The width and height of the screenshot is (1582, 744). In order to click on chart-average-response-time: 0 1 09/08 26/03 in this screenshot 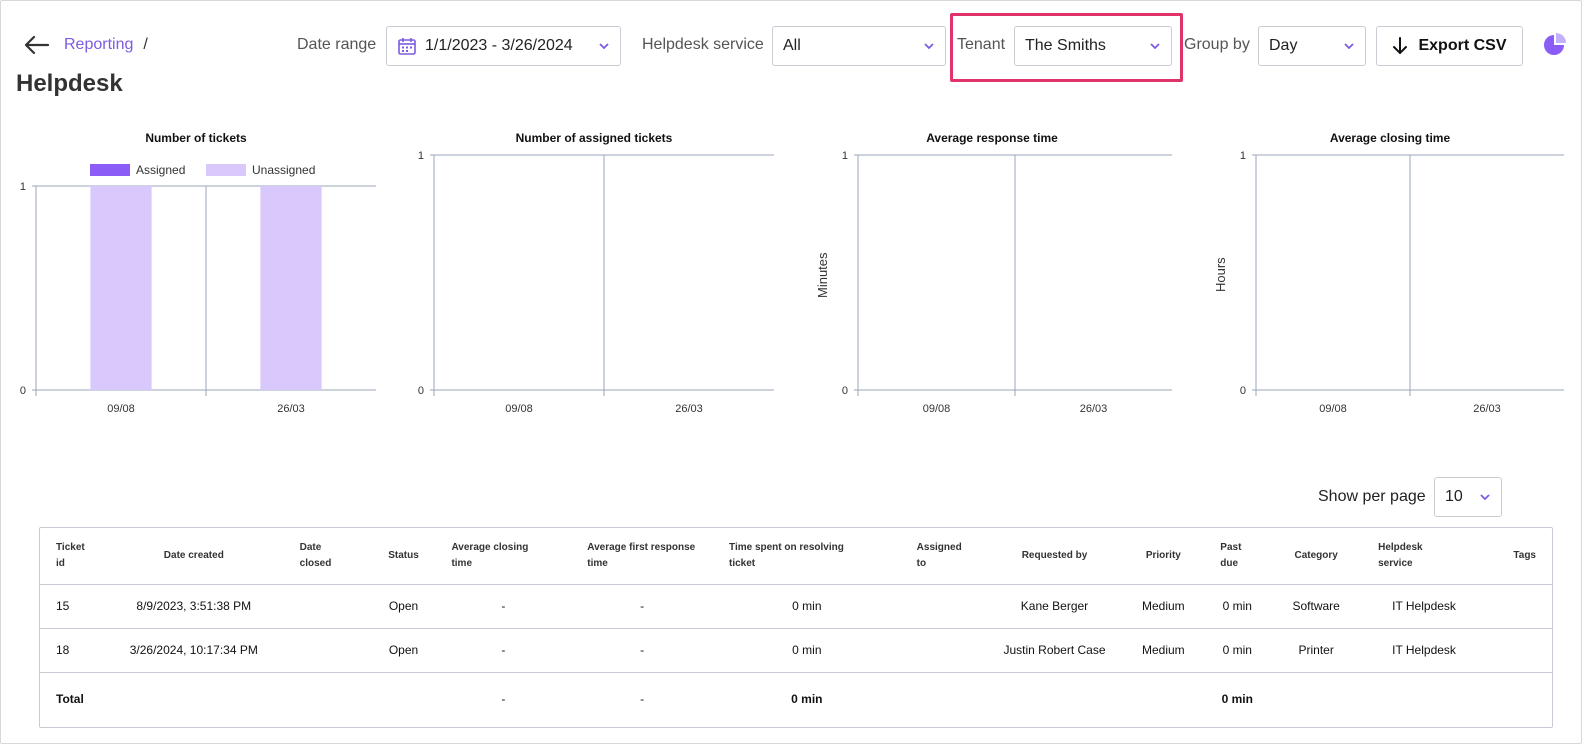, I will do `click(1007, 282)`.